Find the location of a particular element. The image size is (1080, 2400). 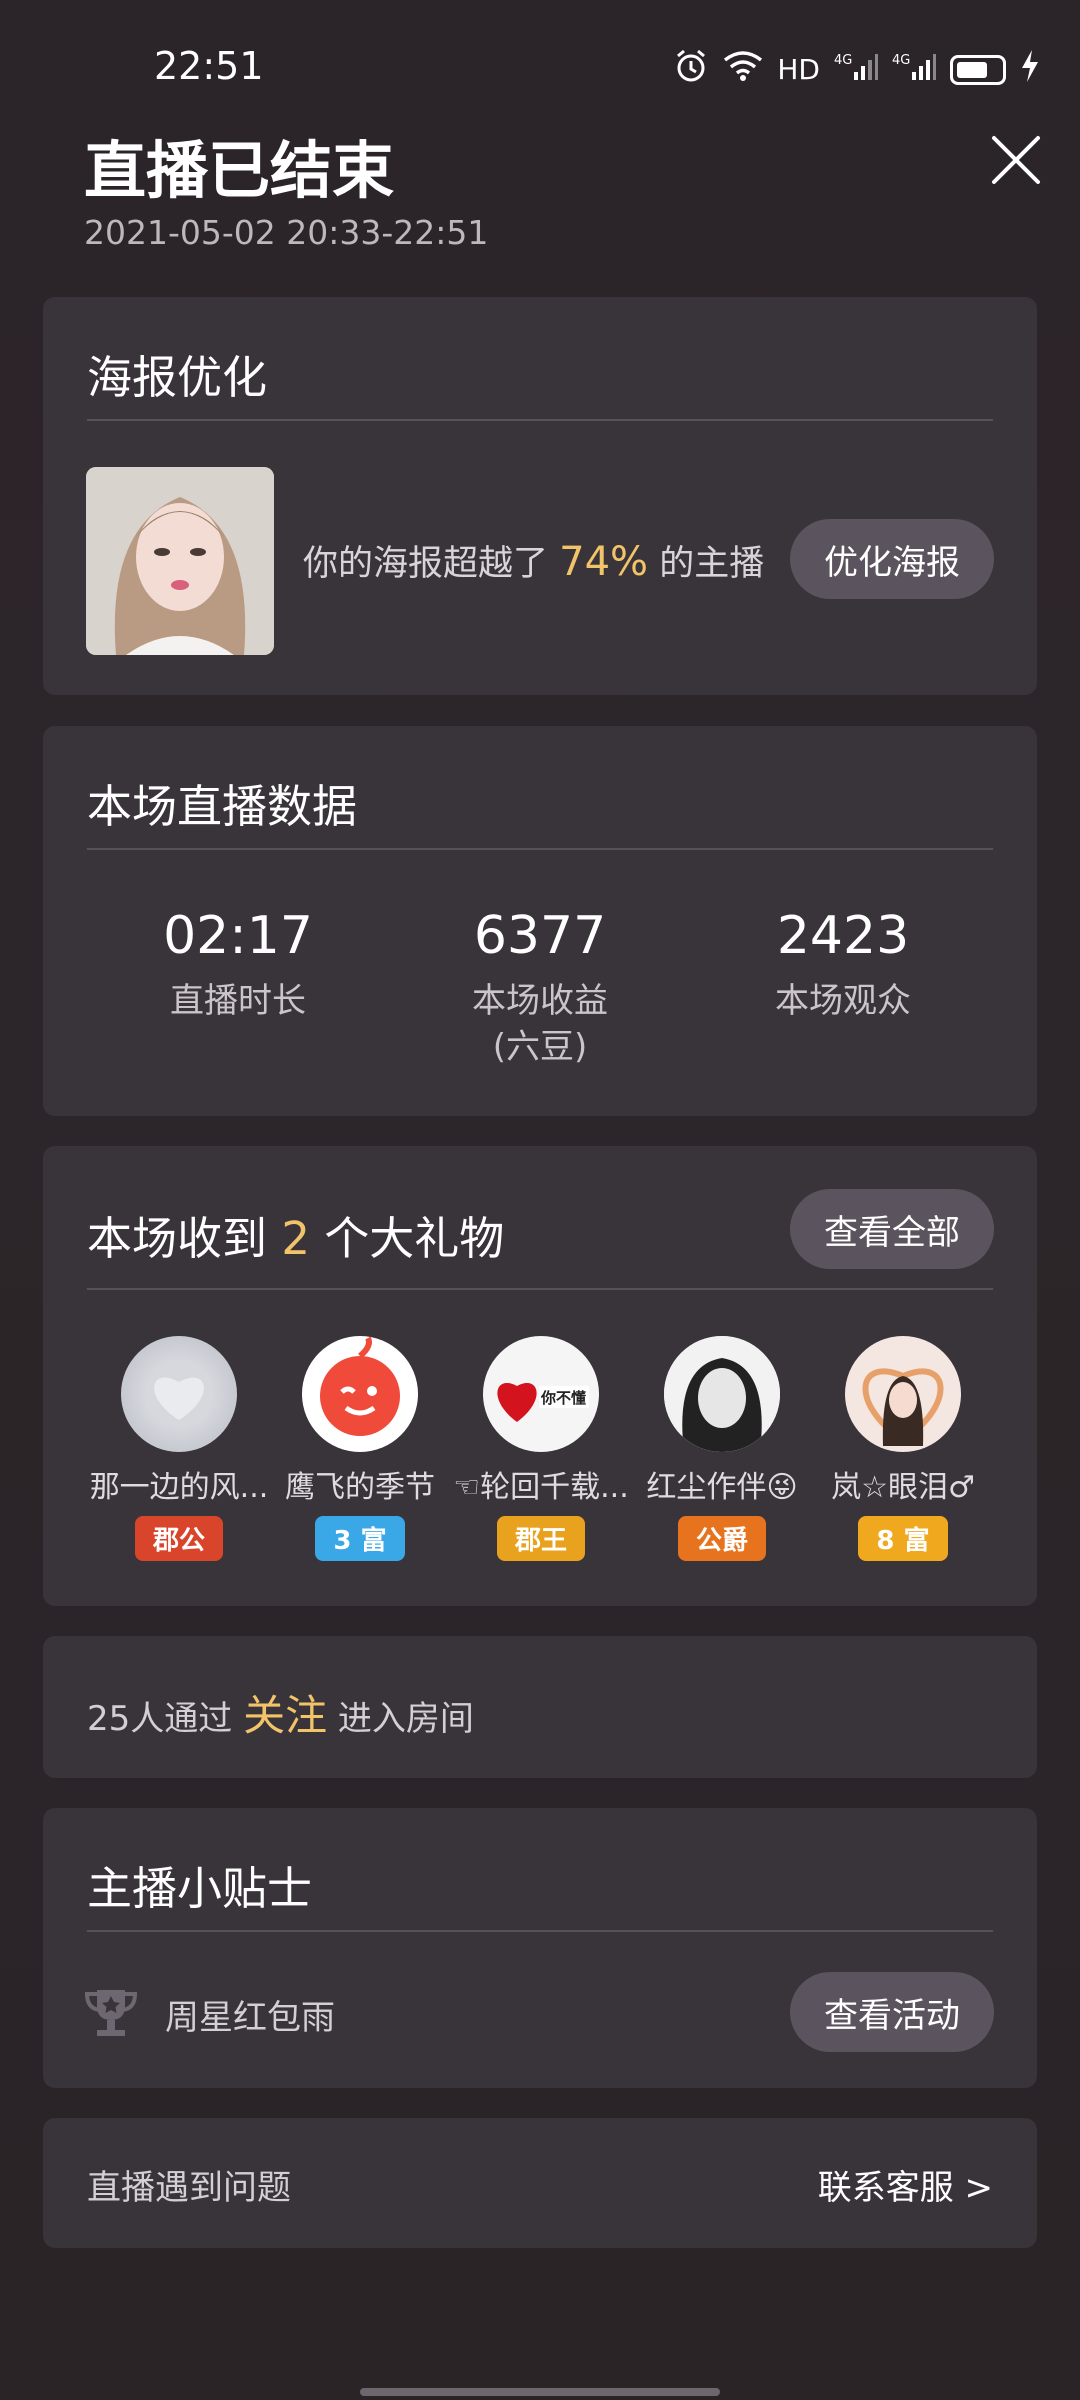

giver-name: 岚☆眼泪♂ is located at coordinates (903, 1487).